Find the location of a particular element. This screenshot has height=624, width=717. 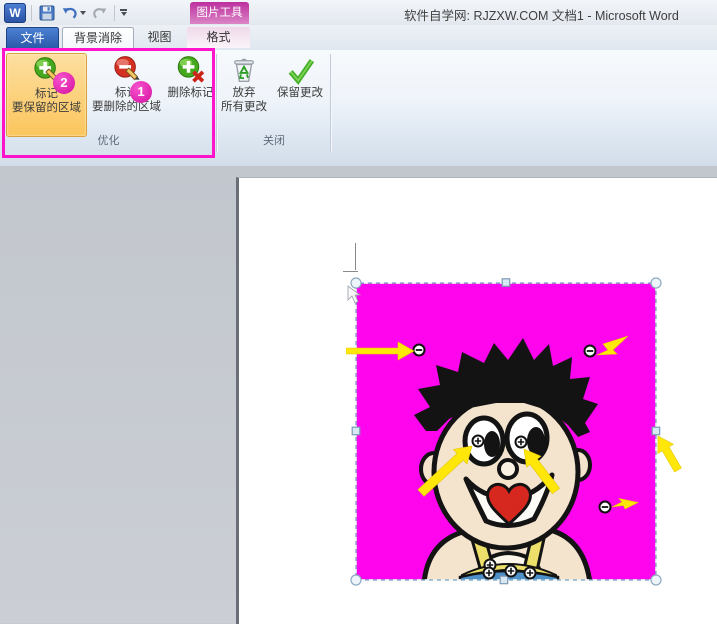

keep-changes-button: 保留更改 is located at coordinates (300, 94).